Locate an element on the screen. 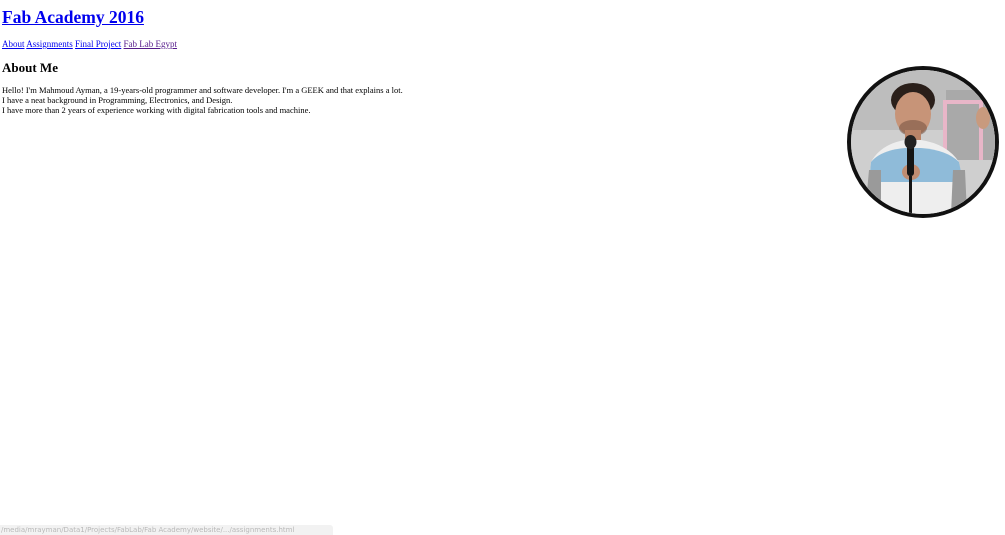 This screenshot has width=1005, height=535. site-title-link: Fab Academy 2016 is located at coordinates (73, 17).